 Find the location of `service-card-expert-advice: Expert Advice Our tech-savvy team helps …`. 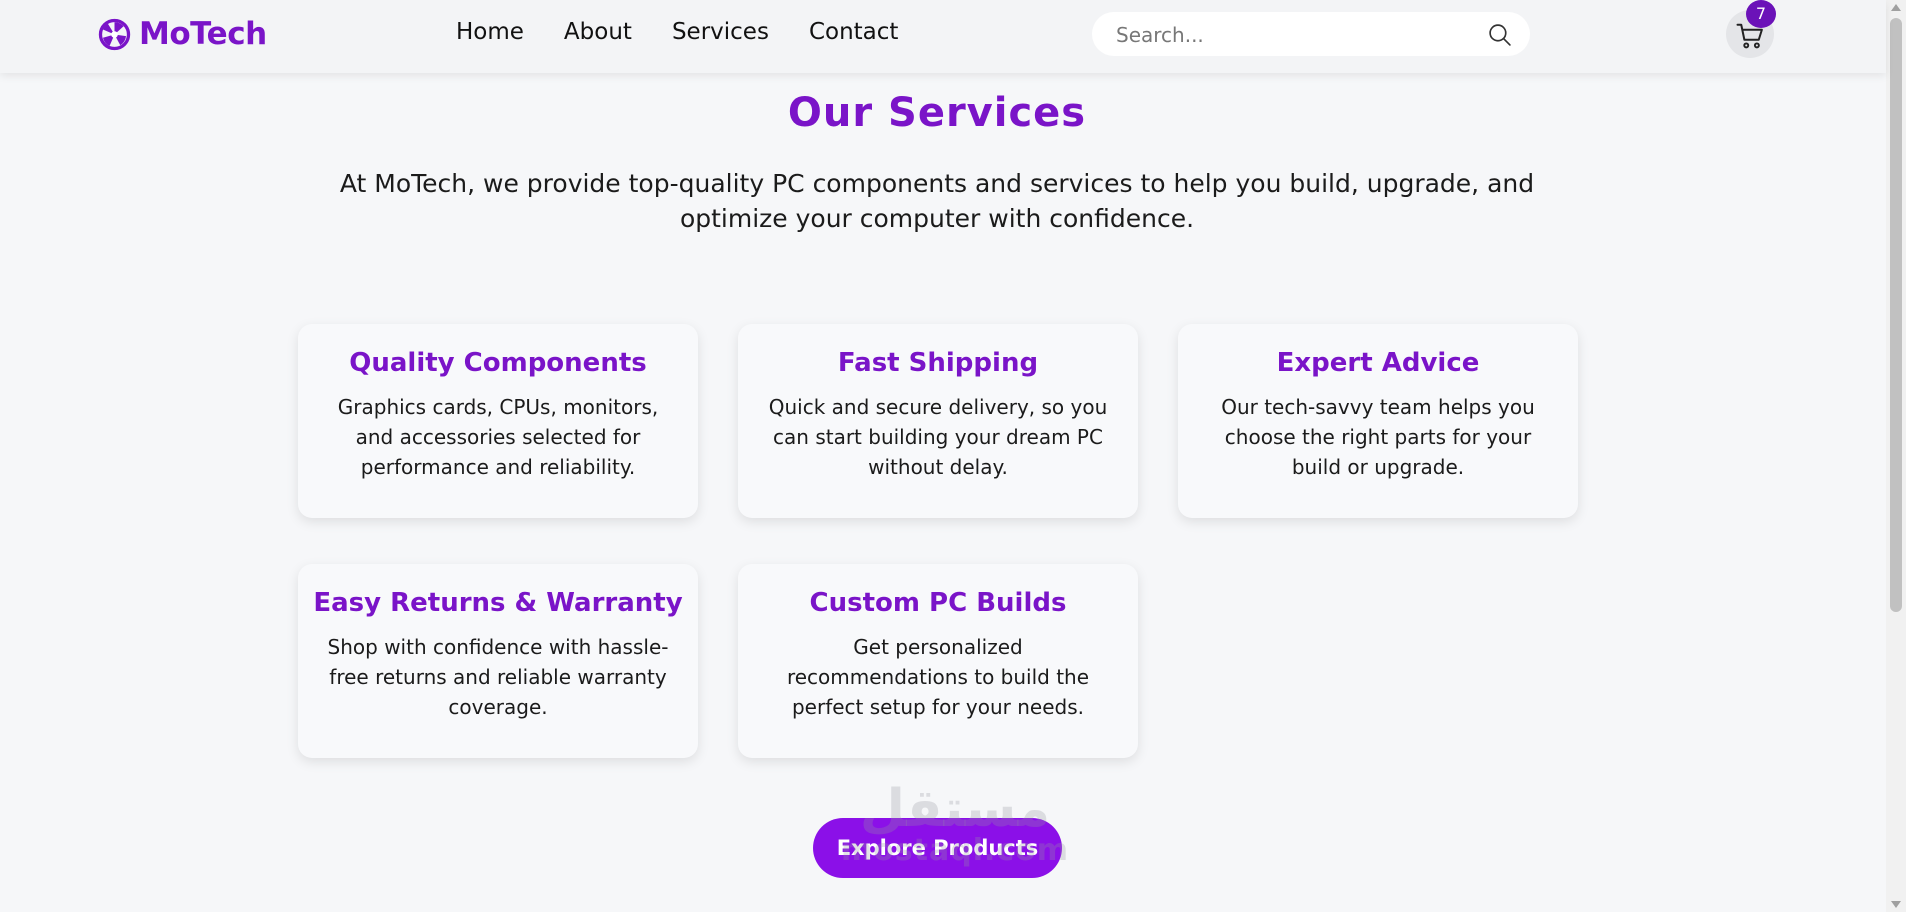

service-card-expert-advice: Expert Advice Our tech-savvy team helps … is located at coordinates (1378, 421).